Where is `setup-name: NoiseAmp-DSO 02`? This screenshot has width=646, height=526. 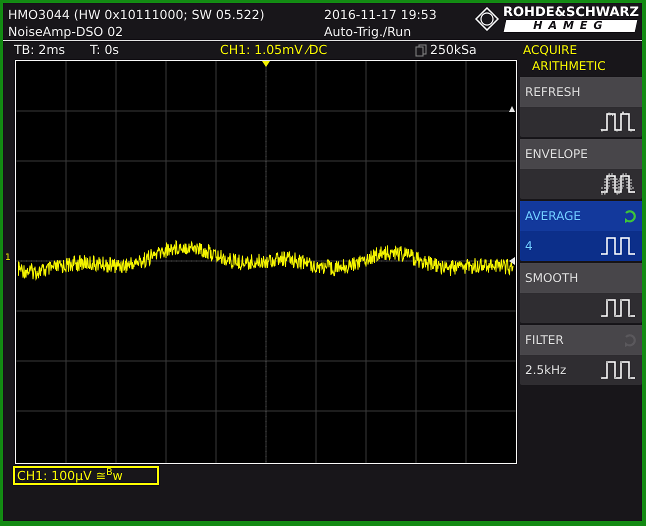
setup-name: NoiseAmp-DSO 02 is located at coordinates (66, 31).